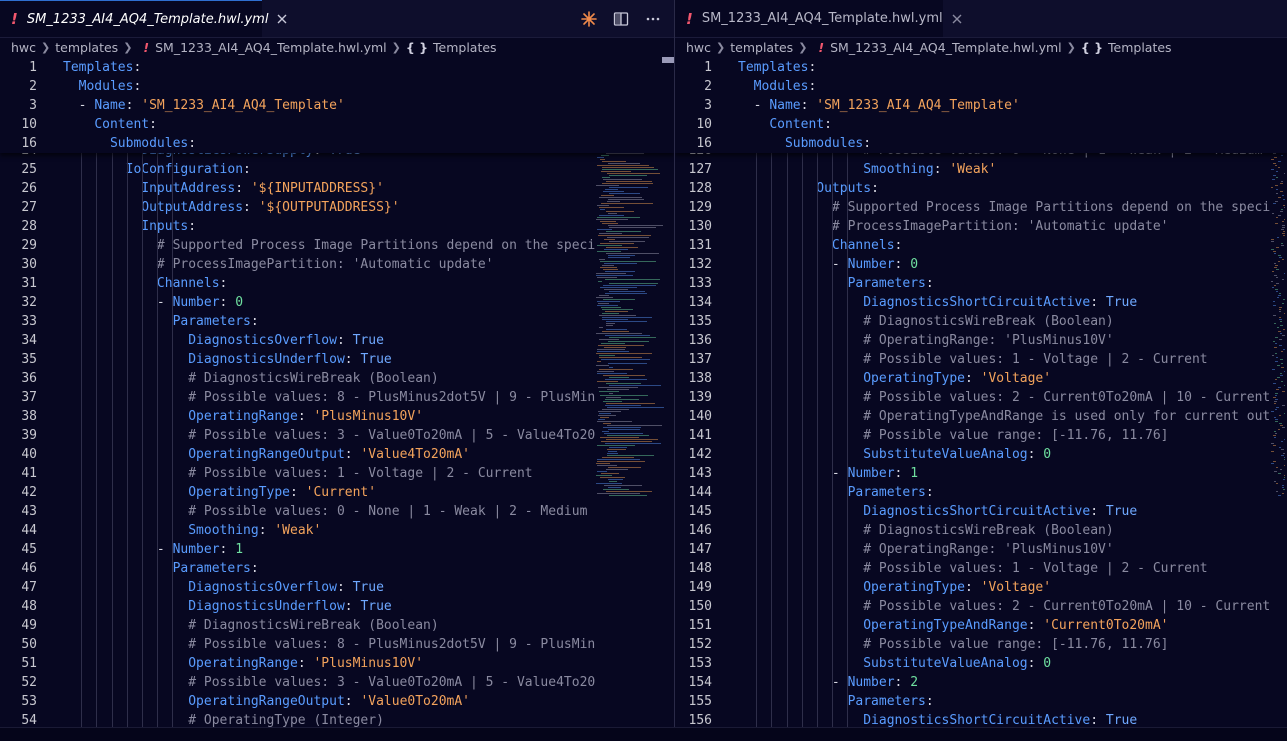  Describe the element at coordinates (970, 302) in the screenshot. I see `code-line: 134 DiagnosticsShortCircuitActive: True` at that location.